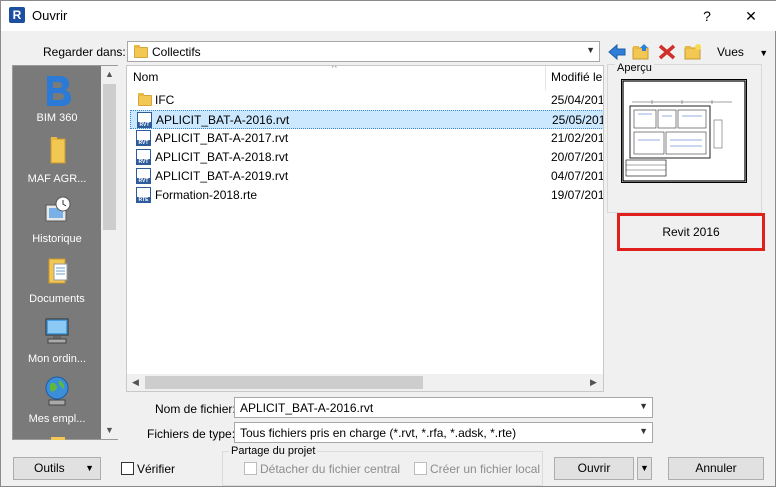  I want to click on column-header-name: Nom ^, so click(336, 78).